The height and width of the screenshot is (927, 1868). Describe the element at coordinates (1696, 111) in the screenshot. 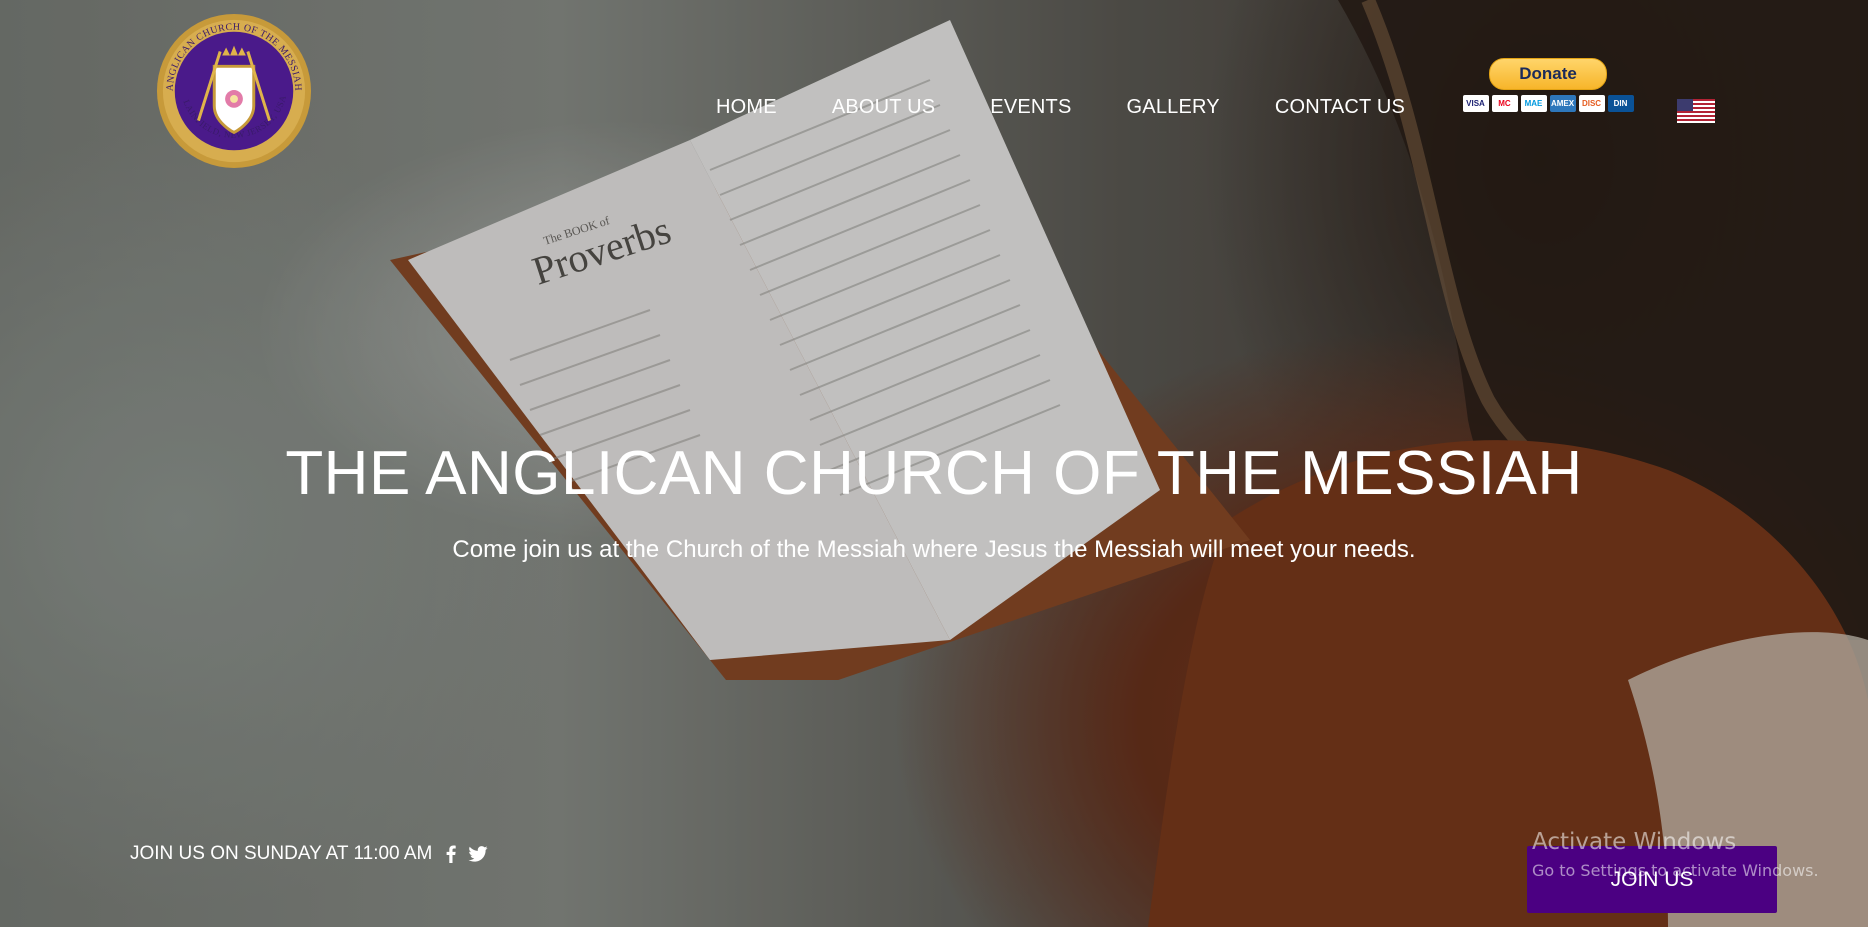

I see `us-flag-icon` at that location.